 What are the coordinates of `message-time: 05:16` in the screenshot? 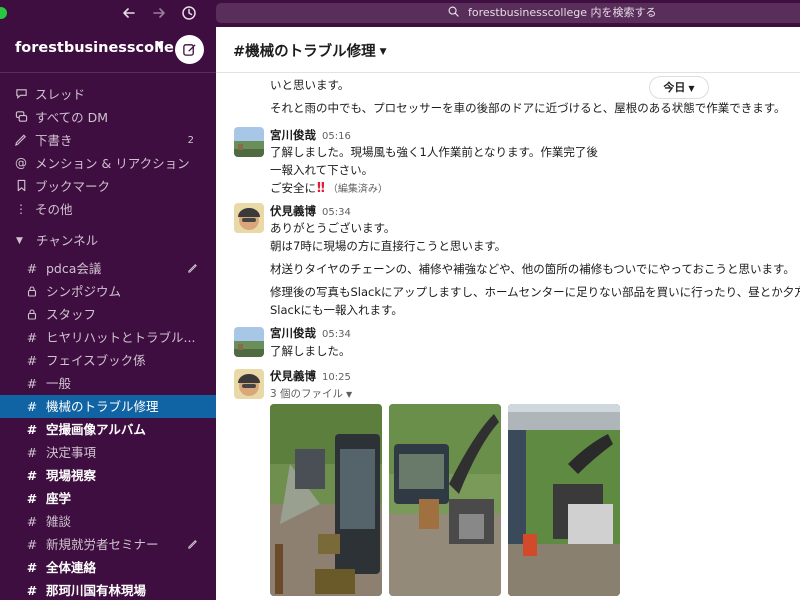 It's located at (336, 136).